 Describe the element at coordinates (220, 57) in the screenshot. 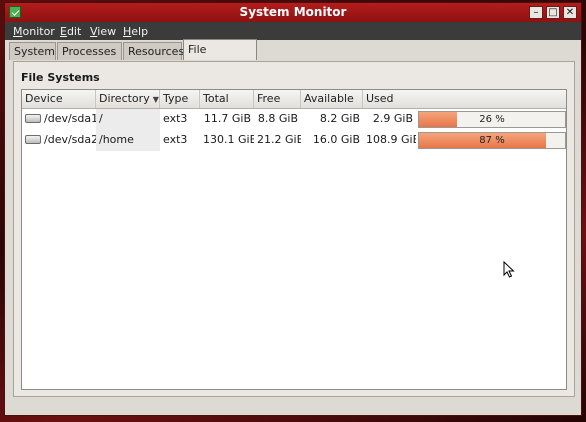

I see `tab-file-systems: File Systems` at that location.